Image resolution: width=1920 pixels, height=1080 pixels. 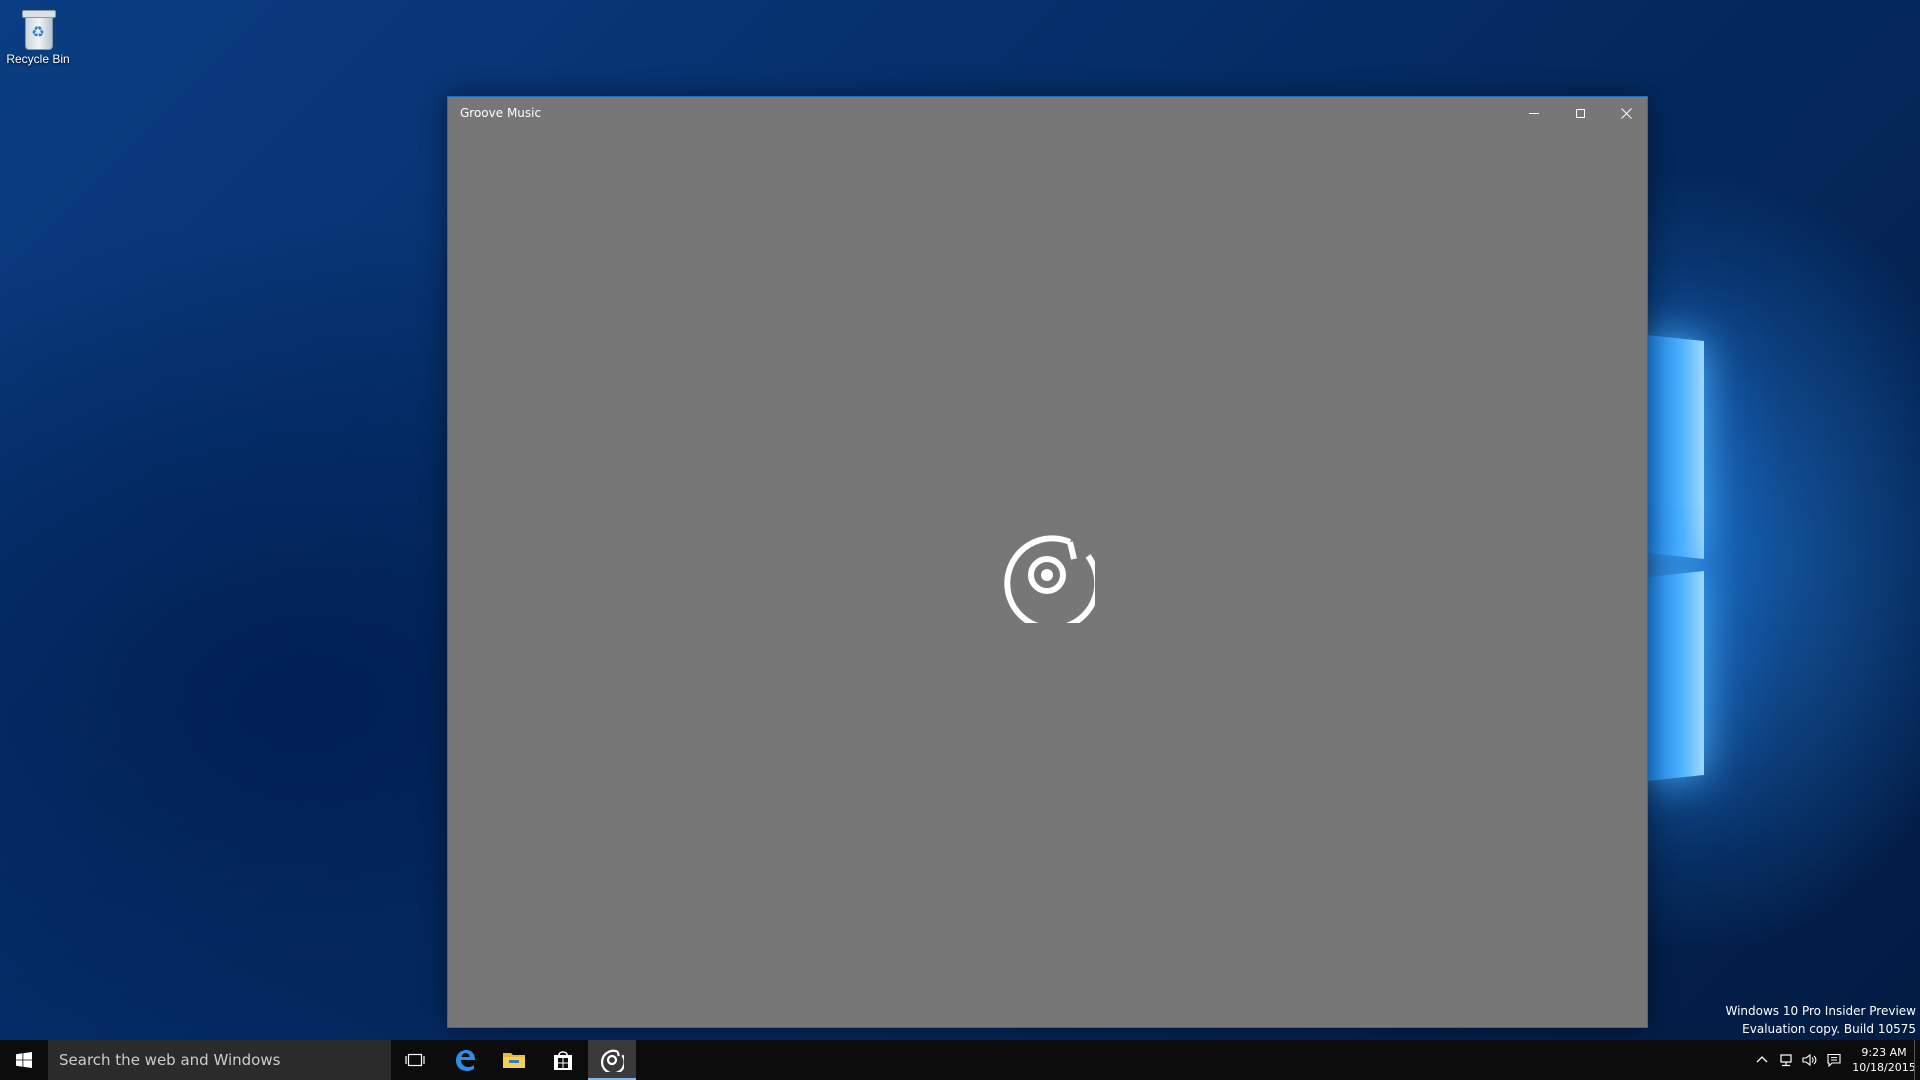 I want to click on taskbar-clock: 9:23 AM 10/18/2015, so click(x=1884, y=1060).